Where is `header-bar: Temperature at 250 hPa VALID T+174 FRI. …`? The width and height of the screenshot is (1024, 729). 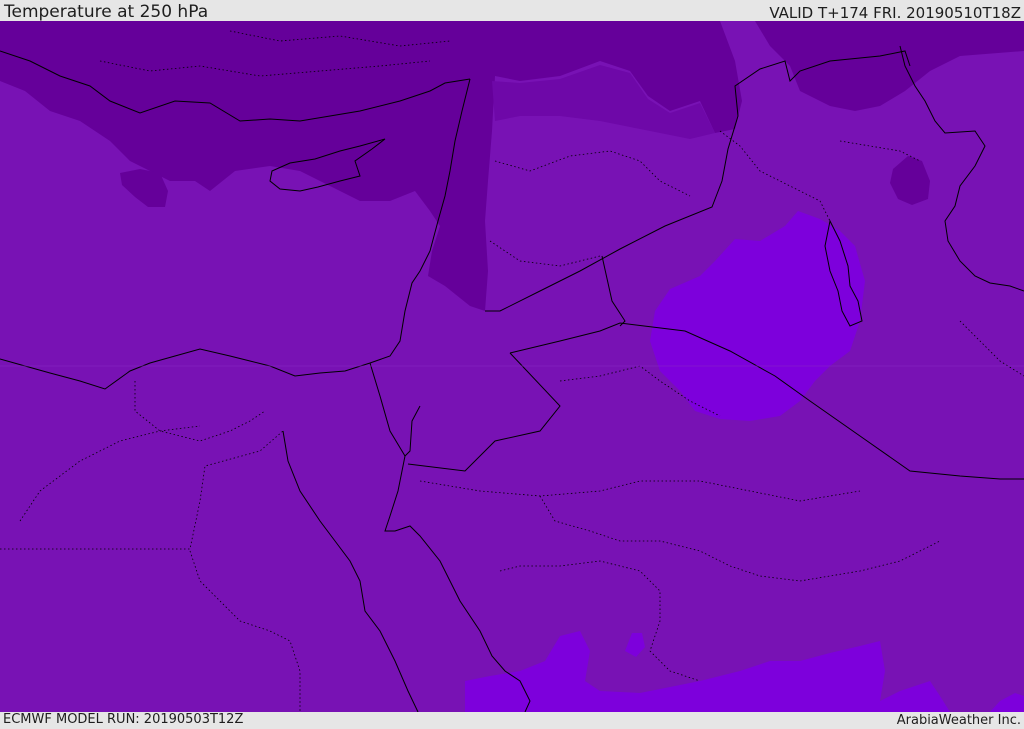
header-bar: Temperature at 250 hPa VALID T+174 FRI. … is located at coordinates (512, 11).